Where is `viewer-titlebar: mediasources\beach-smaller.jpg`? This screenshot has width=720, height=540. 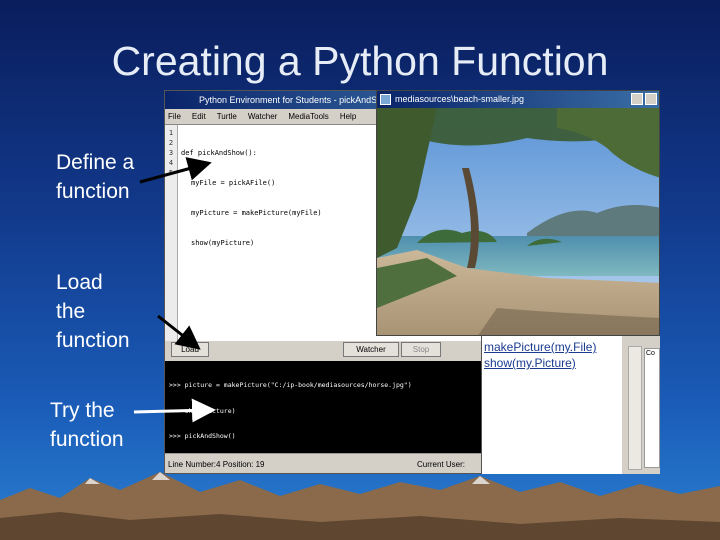 viewer-titlebar: mediasources\beach-smaller.jpg is located at coordinates (518, 99).